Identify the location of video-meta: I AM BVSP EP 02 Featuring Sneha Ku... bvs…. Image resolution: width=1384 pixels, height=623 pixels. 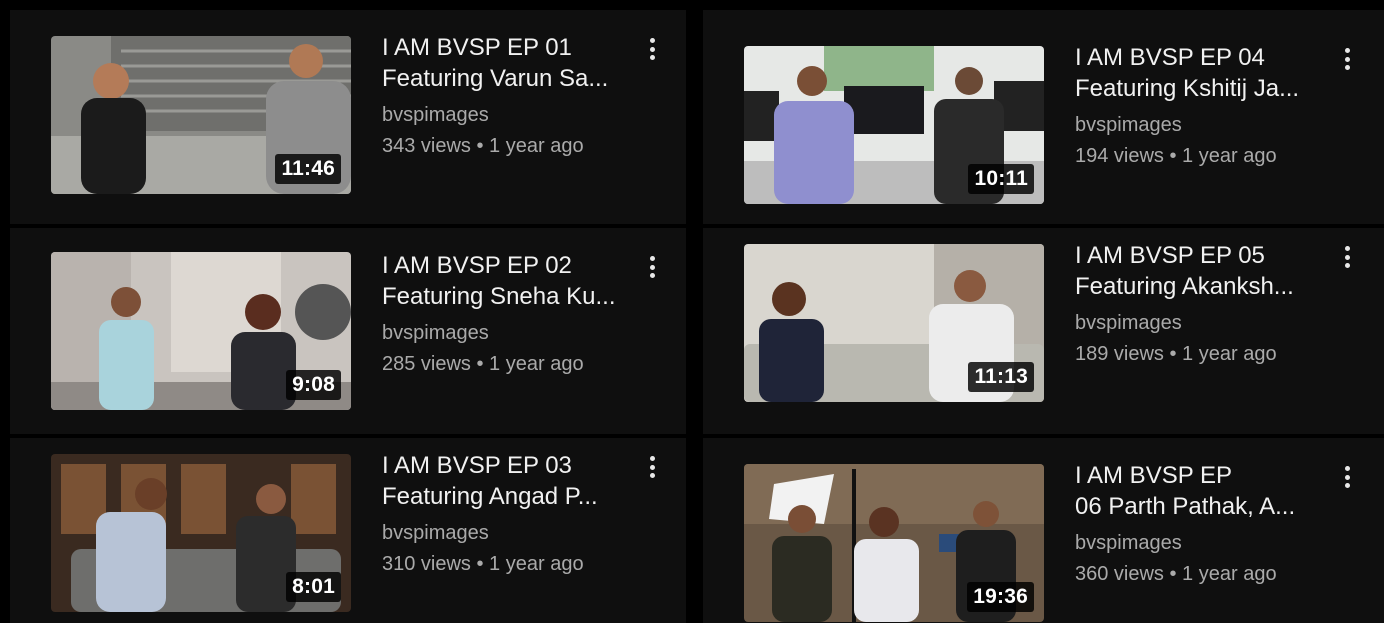
(507, 313).